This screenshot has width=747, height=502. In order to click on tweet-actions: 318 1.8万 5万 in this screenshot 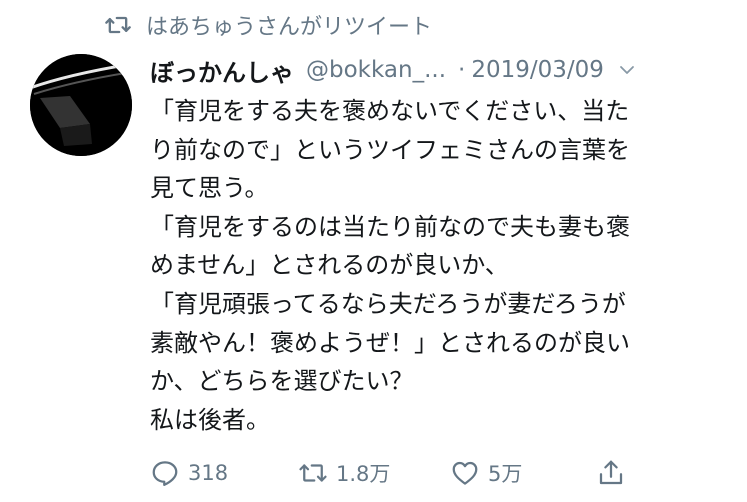, I will do `click(395, 473)`.